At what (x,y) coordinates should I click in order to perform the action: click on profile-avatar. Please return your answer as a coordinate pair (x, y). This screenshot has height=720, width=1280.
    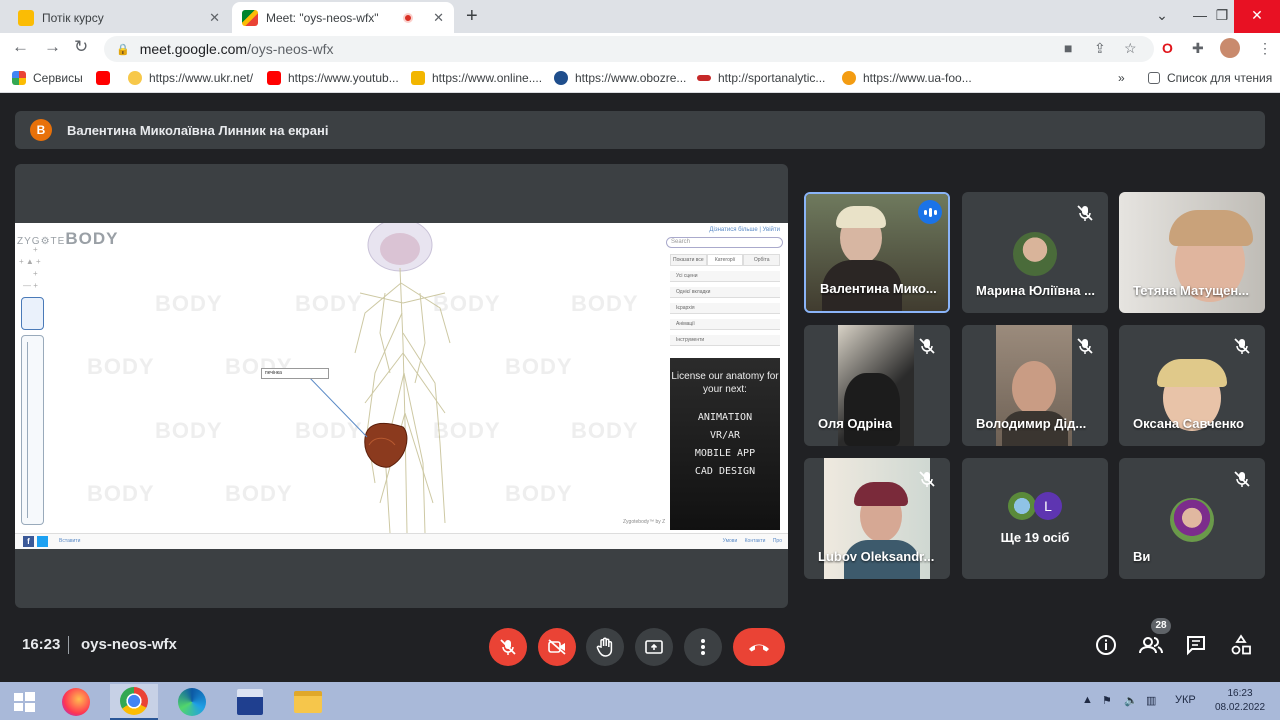
    Looking at the image, I should click on (1230, 48).